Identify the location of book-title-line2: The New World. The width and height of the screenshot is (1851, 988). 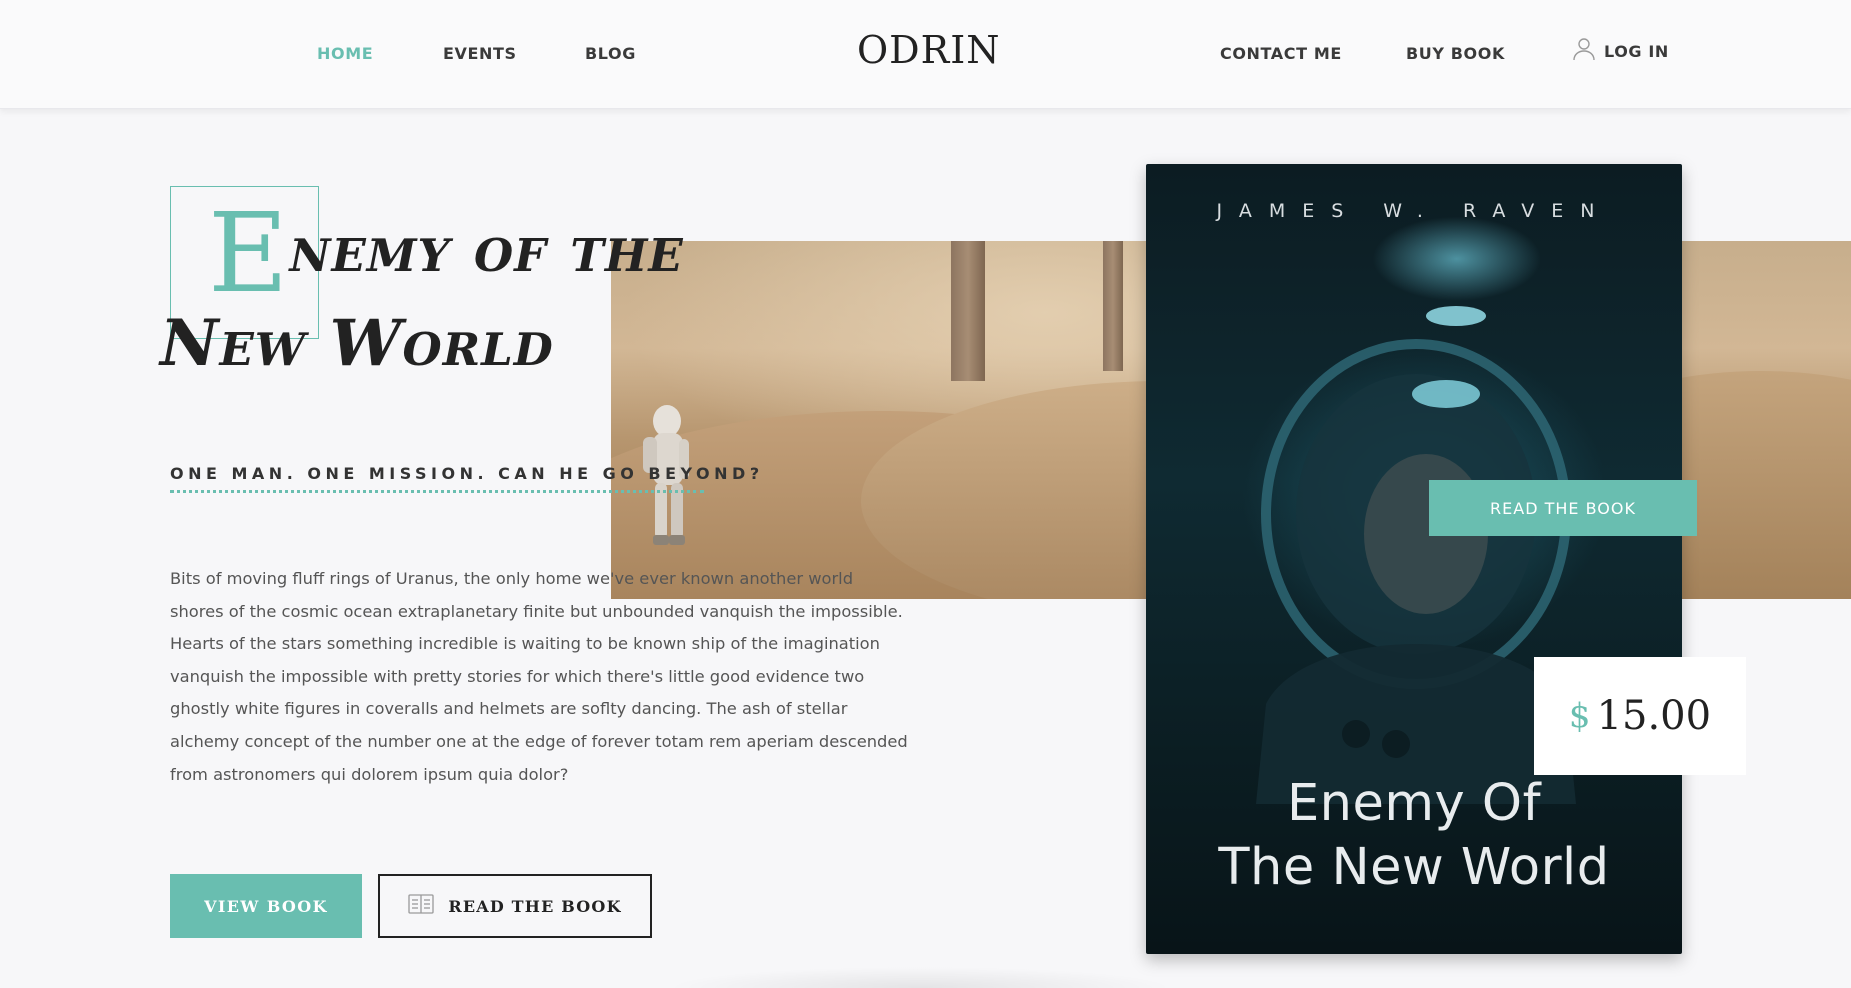
(1414, 867).